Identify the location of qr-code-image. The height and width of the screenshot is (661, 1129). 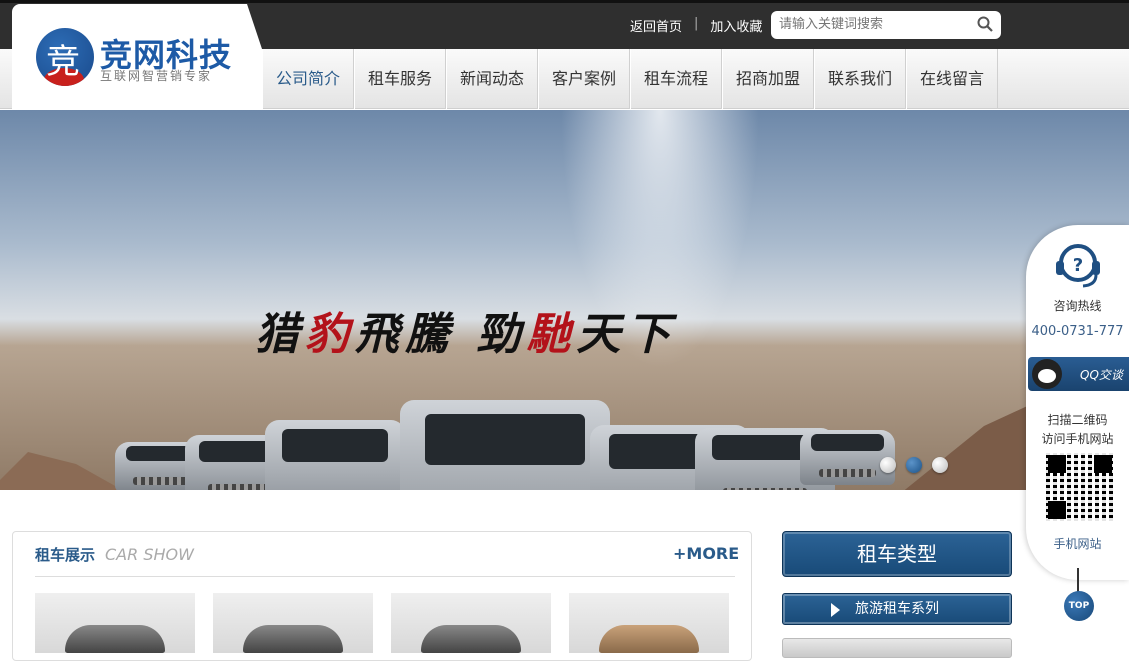
(1080, 487).